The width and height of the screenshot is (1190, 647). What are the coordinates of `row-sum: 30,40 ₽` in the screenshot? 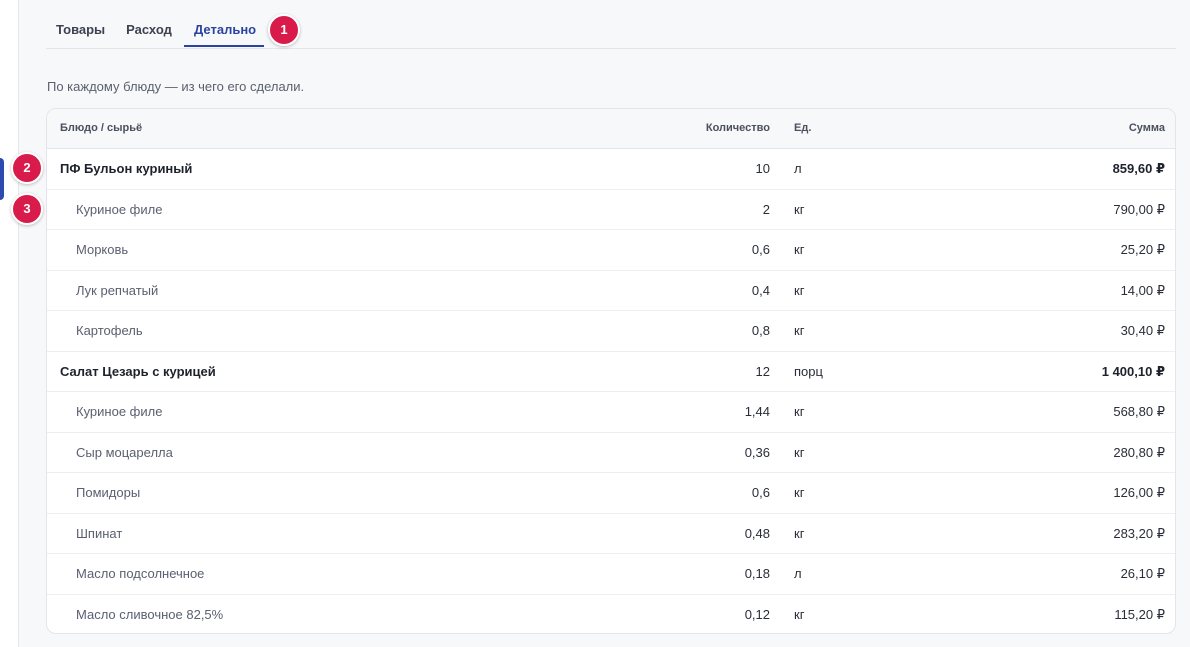 It's located at (1142, 330).